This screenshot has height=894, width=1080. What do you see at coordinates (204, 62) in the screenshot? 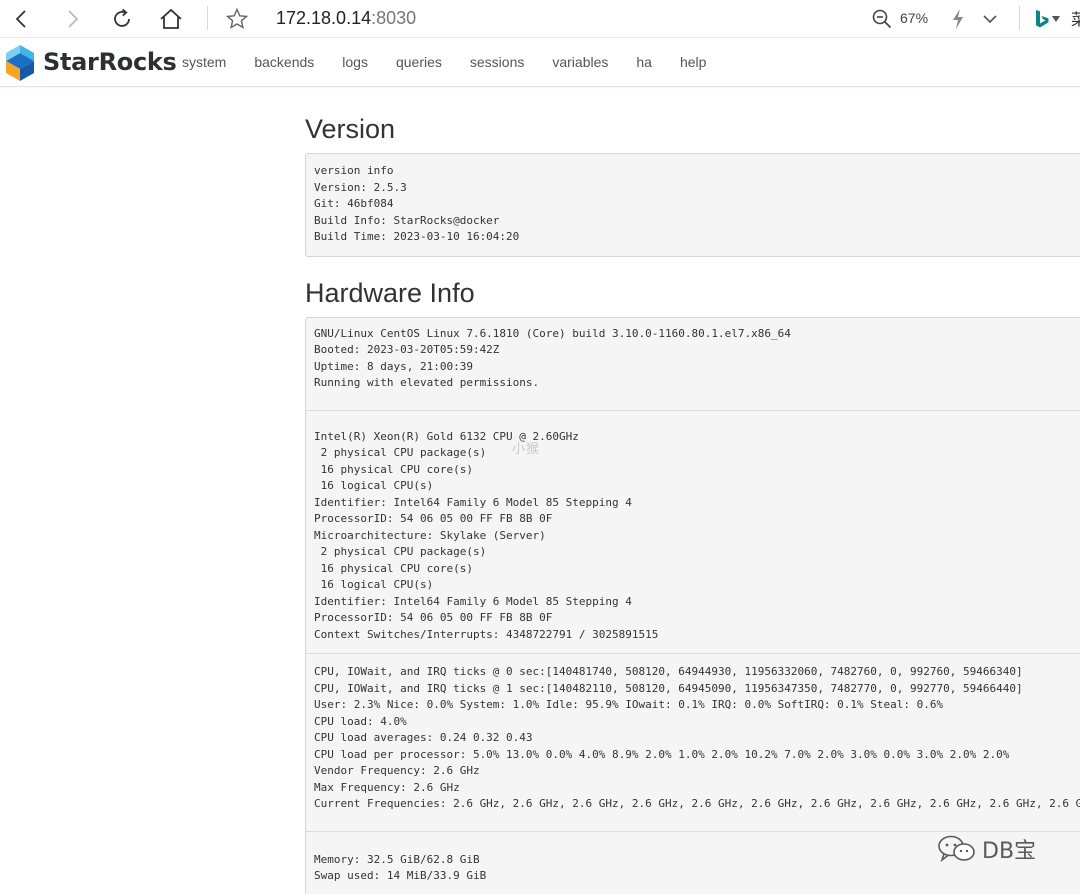
I see `nav-system: system` at bounding box center [204, 62].